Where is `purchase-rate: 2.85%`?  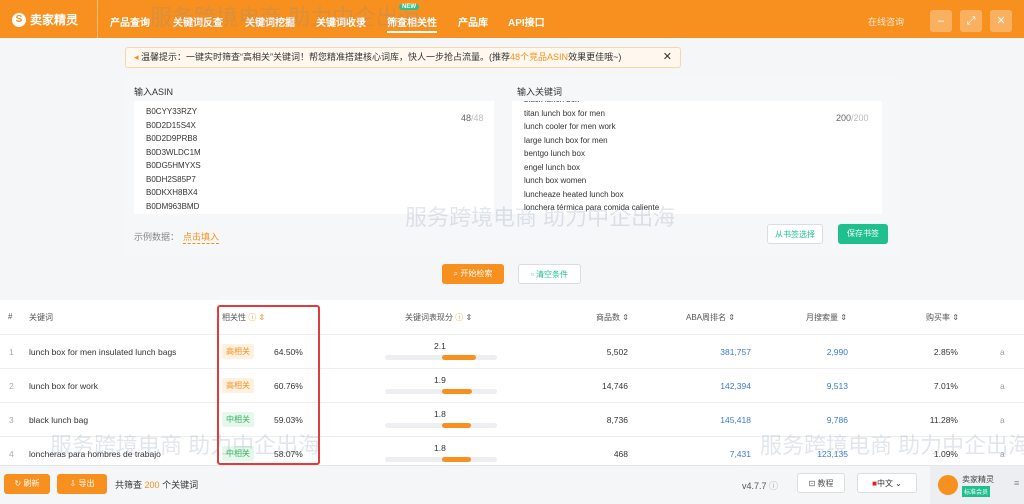
purchase-rate: 2.85% is located at coordinates (945, 352).